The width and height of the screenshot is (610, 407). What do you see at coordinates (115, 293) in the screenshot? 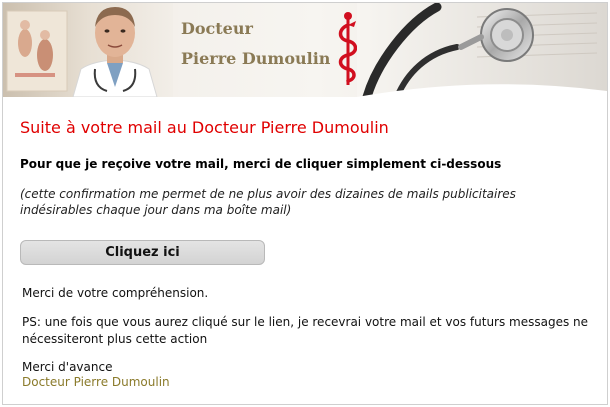
I see `thanks-text: Merci de votre compréhension.` at bounding box center [115, 293].